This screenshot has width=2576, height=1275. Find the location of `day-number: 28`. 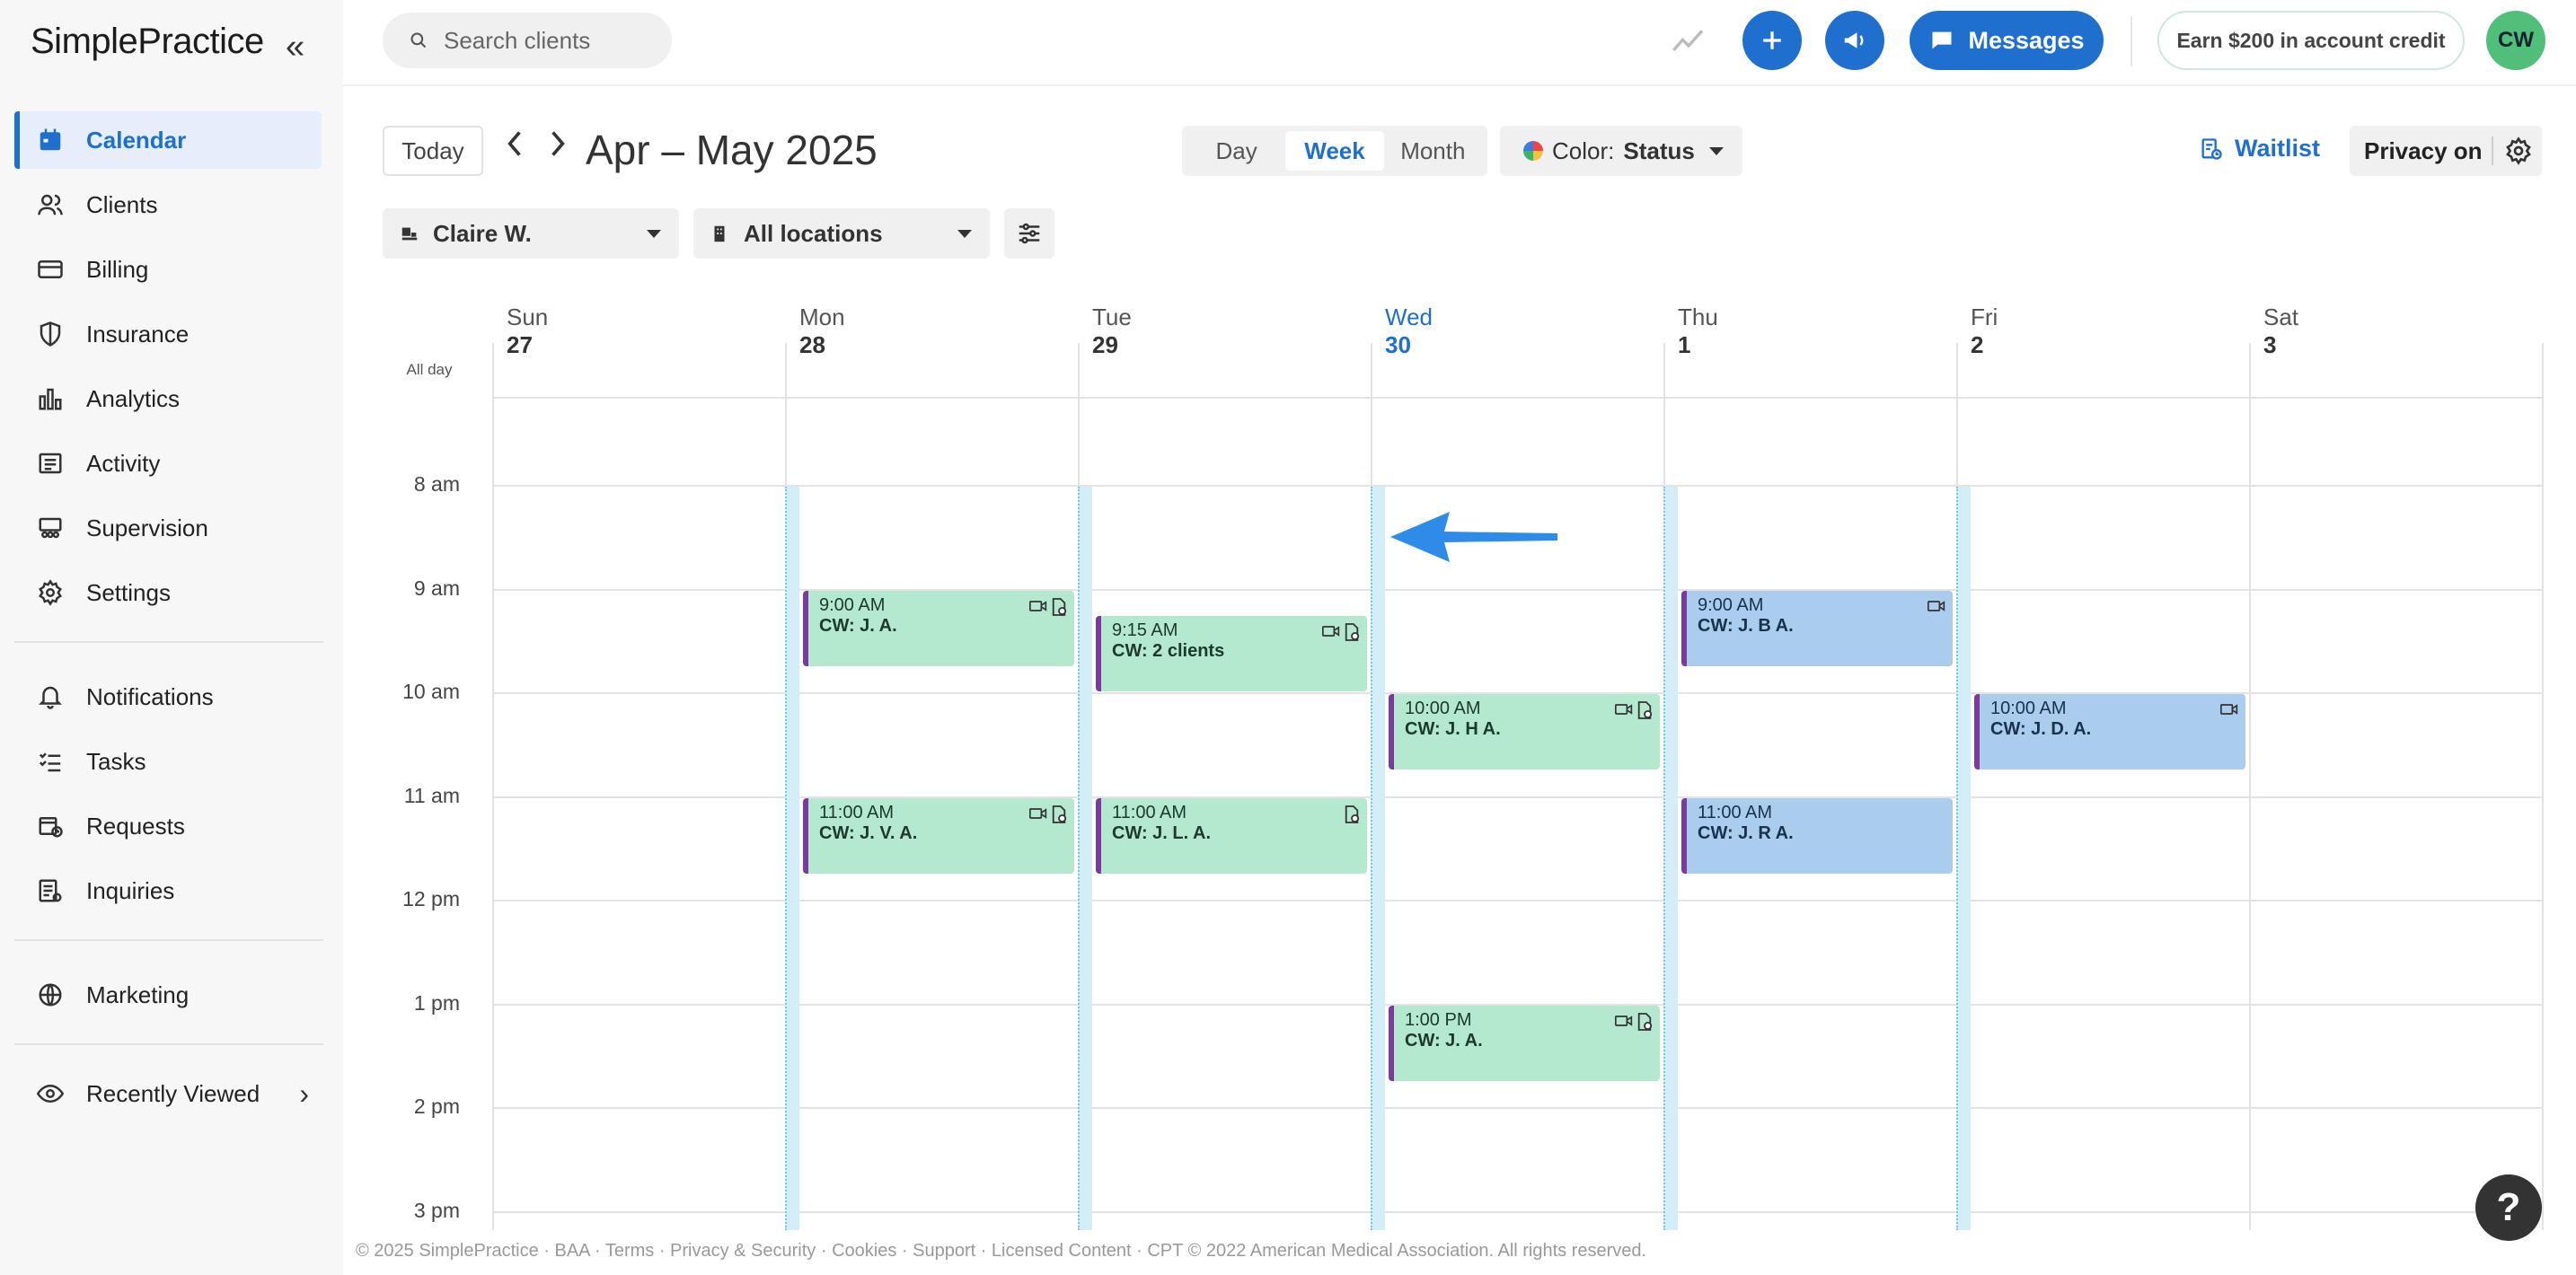

day-number: 28 is located at coordinates (812, 344).